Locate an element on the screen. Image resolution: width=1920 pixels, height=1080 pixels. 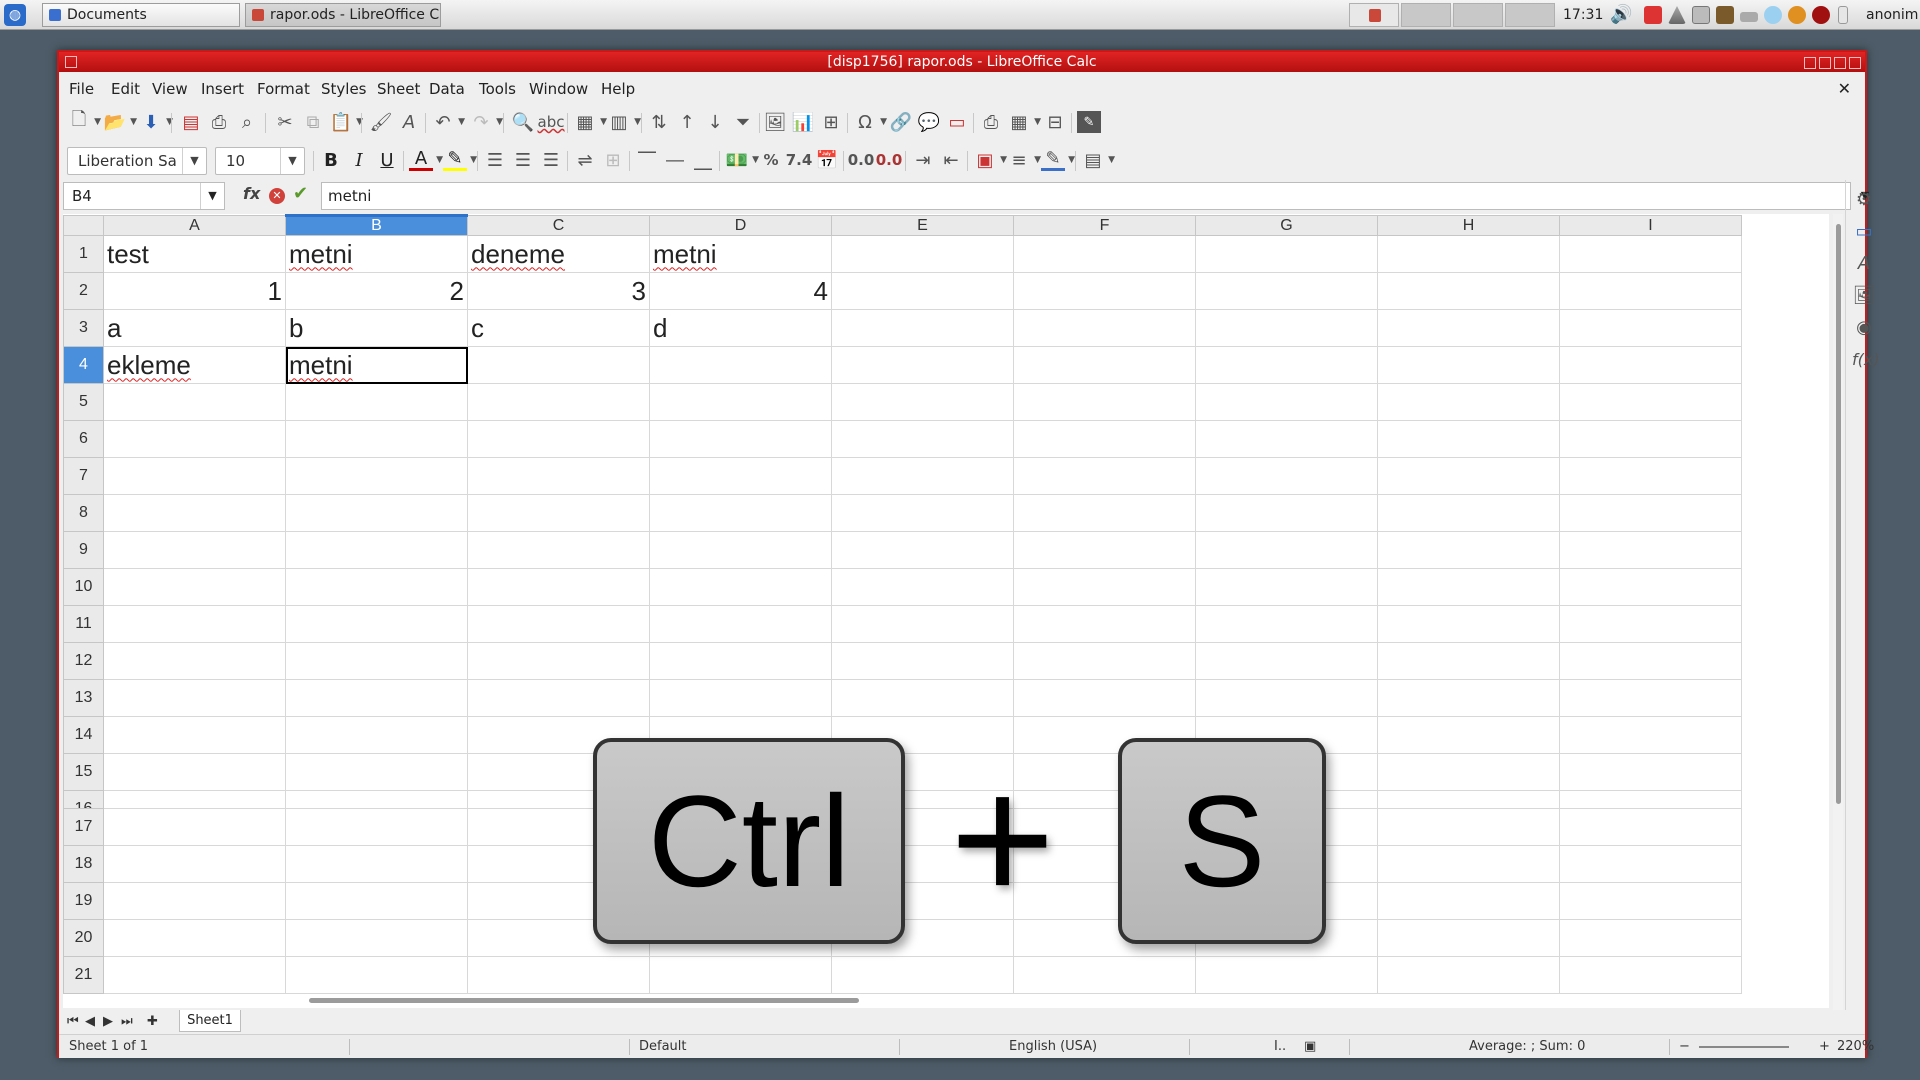
gear-icon: ⚙ is located at coordinates (1864, 200).